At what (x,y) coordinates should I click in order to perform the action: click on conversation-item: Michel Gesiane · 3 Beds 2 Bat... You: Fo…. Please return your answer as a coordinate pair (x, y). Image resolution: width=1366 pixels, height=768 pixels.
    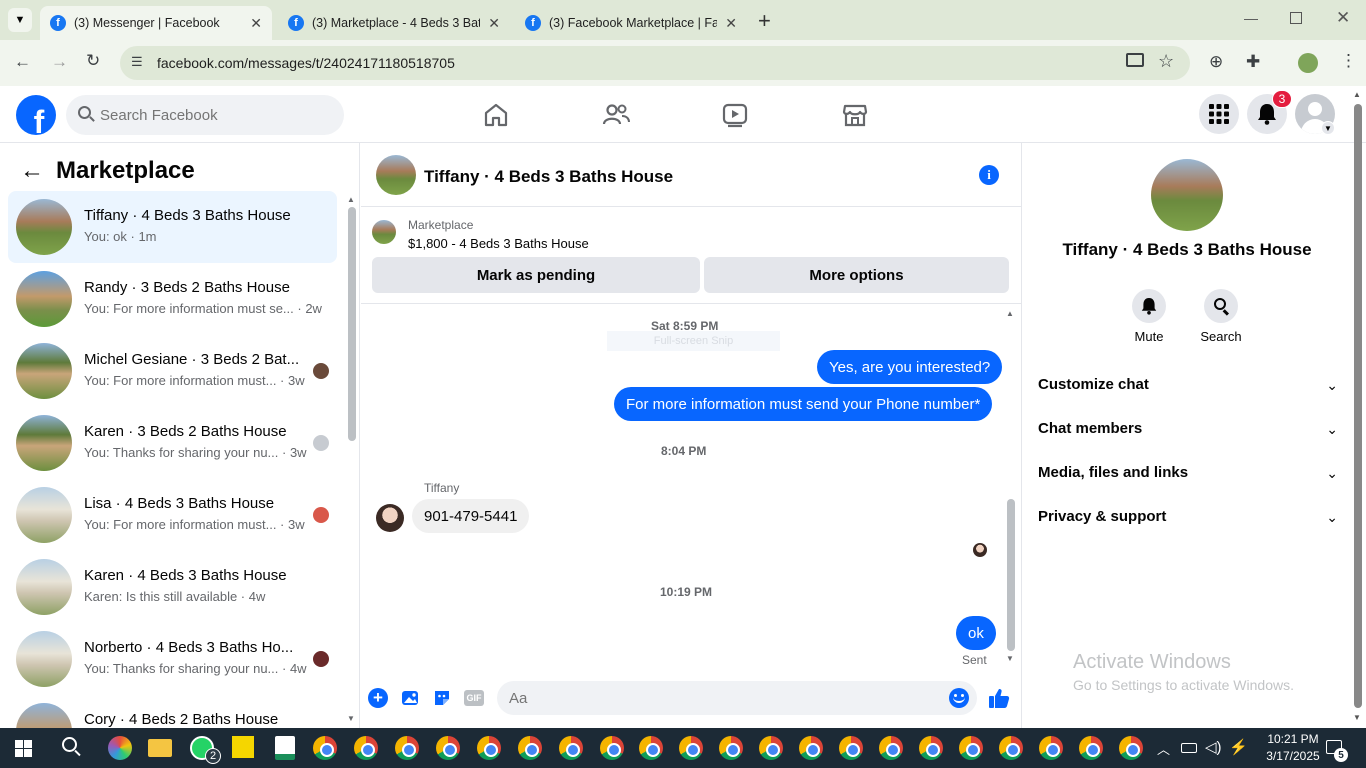
    Looking at the image, I should click on (172, 371).